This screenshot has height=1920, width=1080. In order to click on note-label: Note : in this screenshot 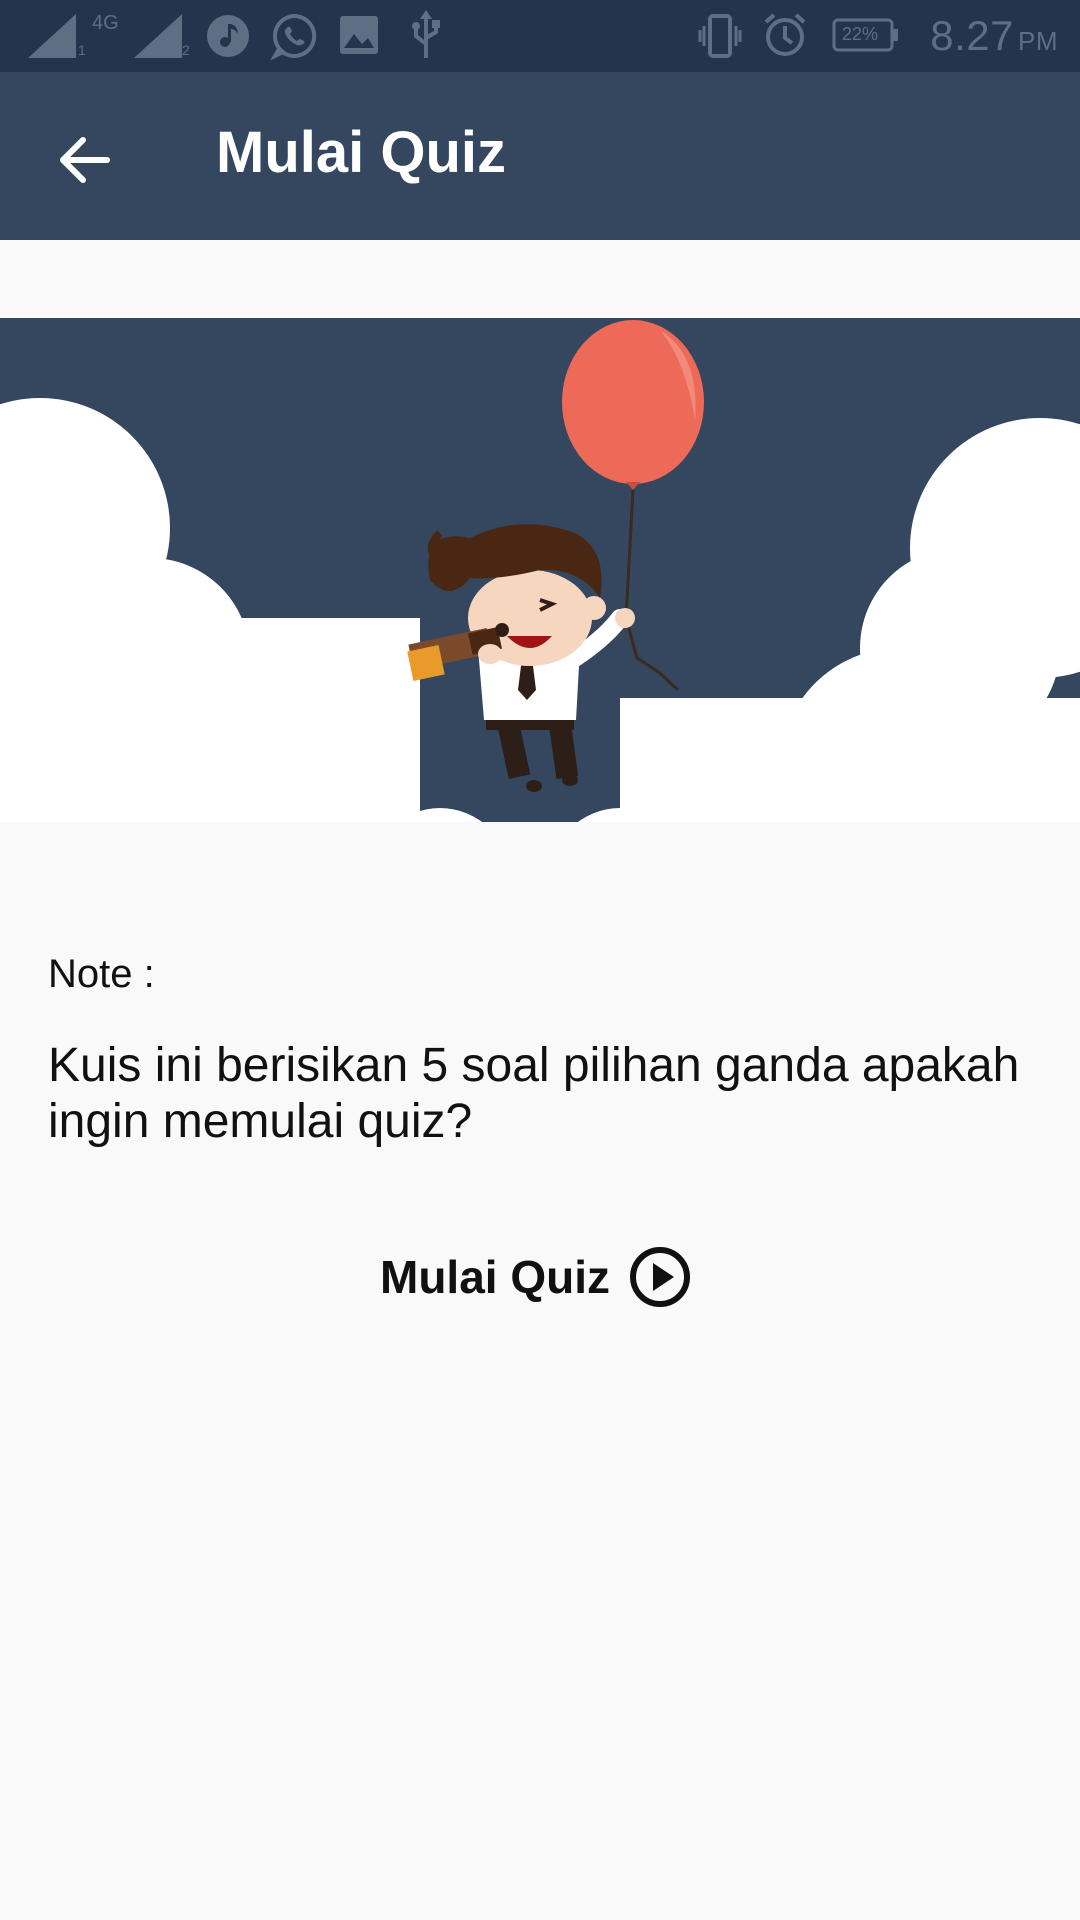, I will do `click(101, 974)`.